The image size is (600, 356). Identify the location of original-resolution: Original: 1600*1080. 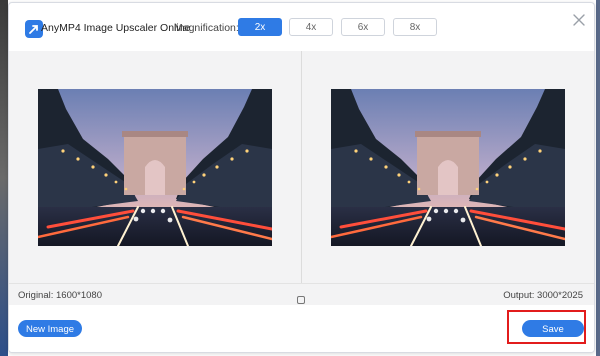
(60, 295).